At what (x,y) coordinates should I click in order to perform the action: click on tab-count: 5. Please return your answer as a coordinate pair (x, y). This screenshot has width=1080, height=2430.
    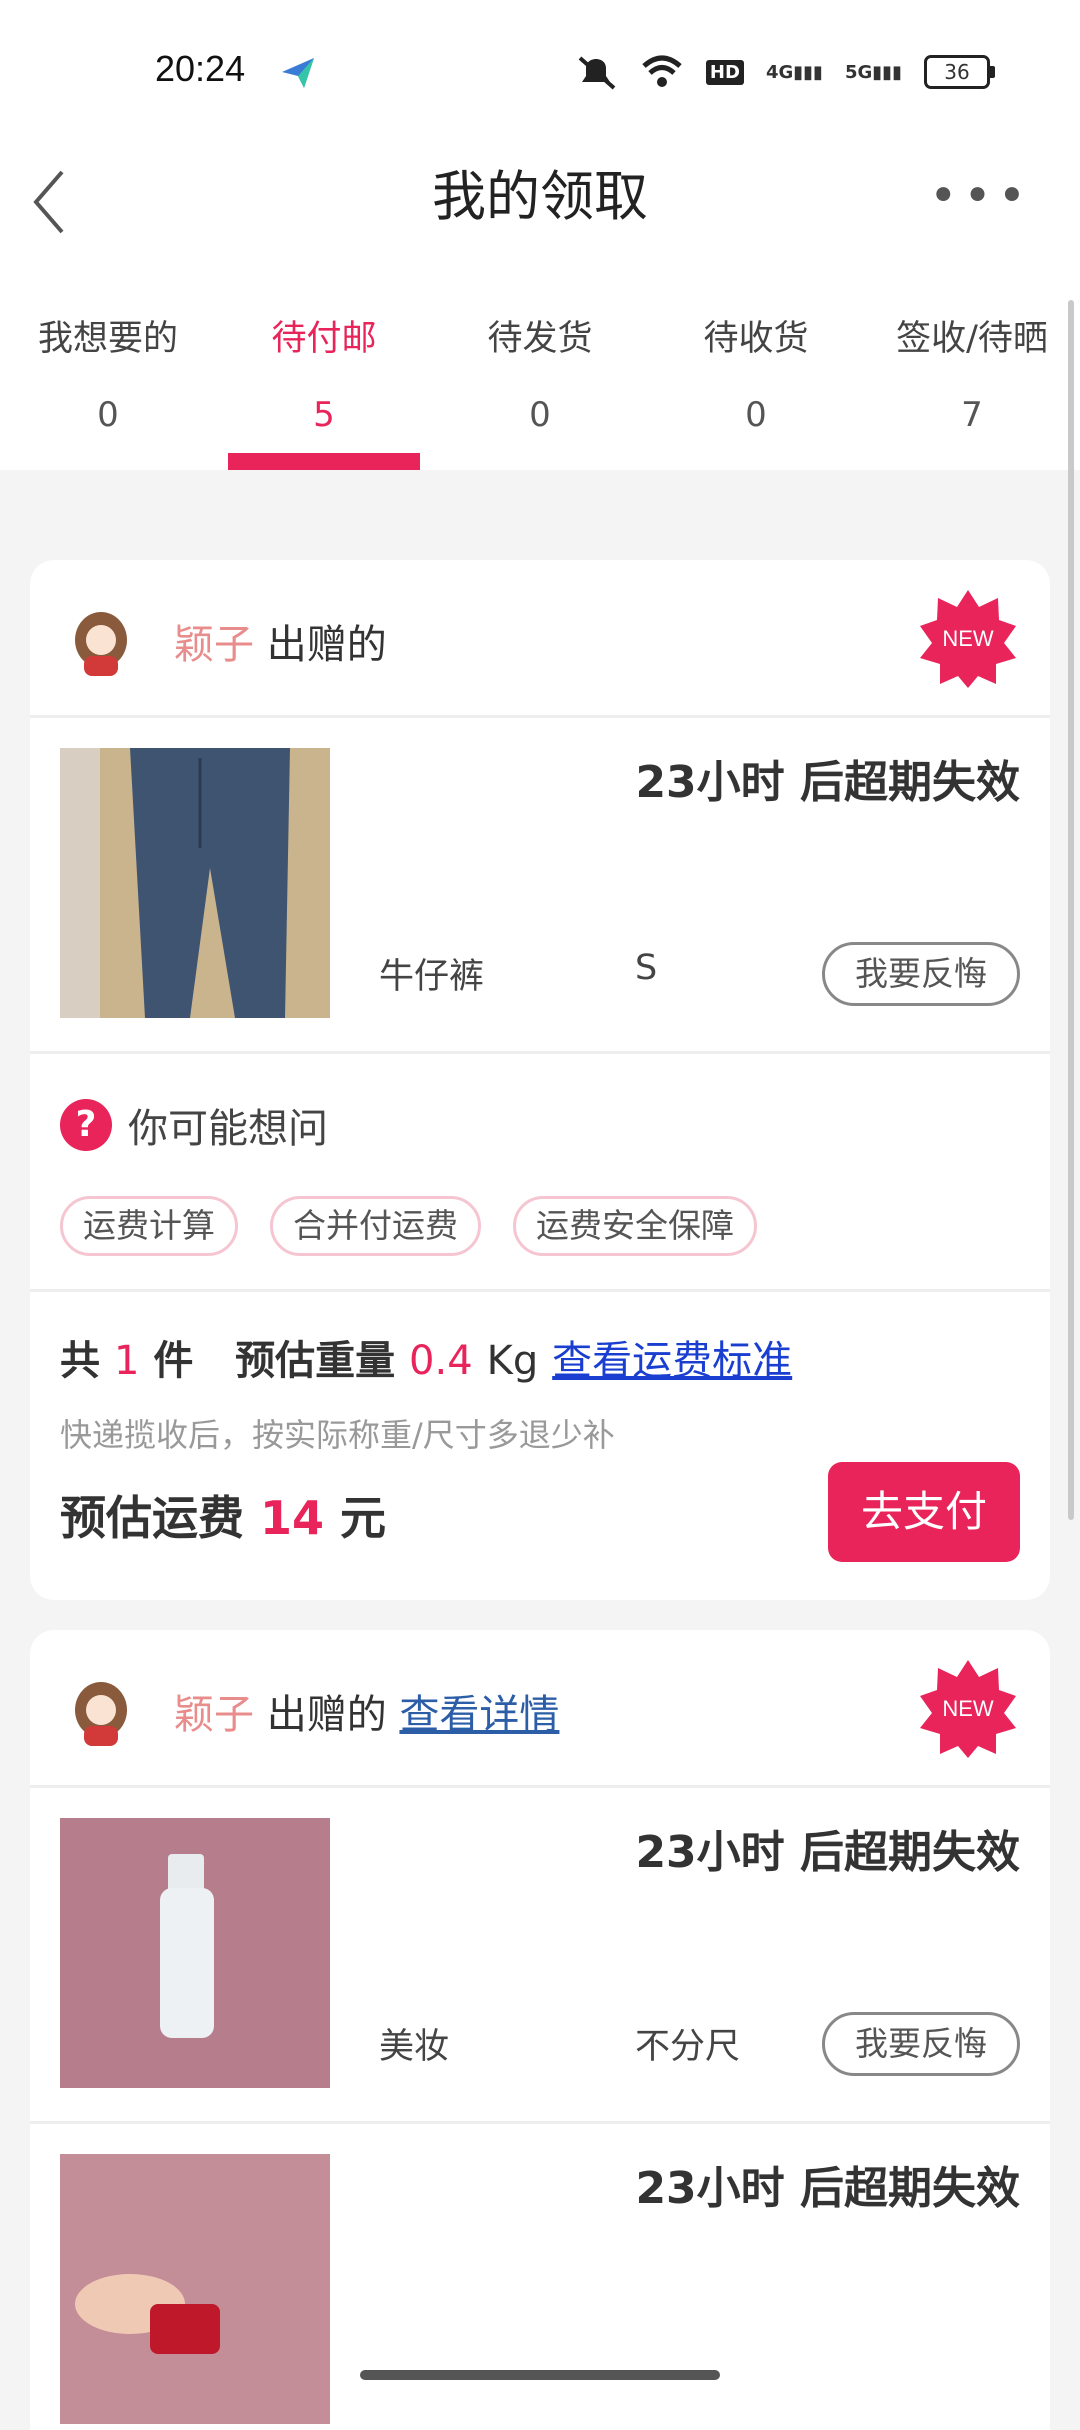
    Looking at the image, I should click on (324, 415).